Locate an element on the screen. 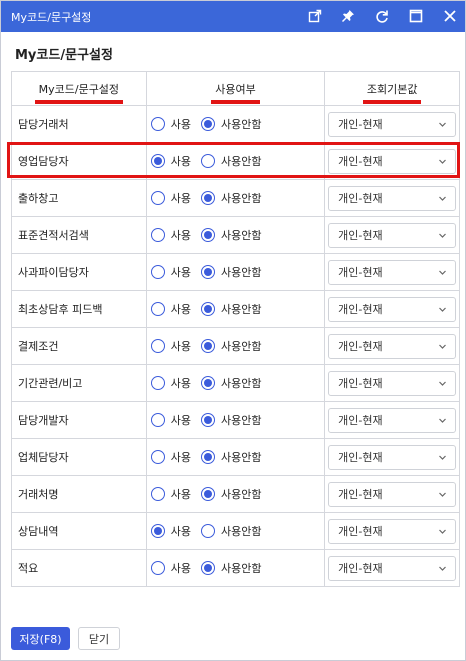  table-row: 상담내역 사용 사용안함 개인-현재 is located at coordinates (236, 531).